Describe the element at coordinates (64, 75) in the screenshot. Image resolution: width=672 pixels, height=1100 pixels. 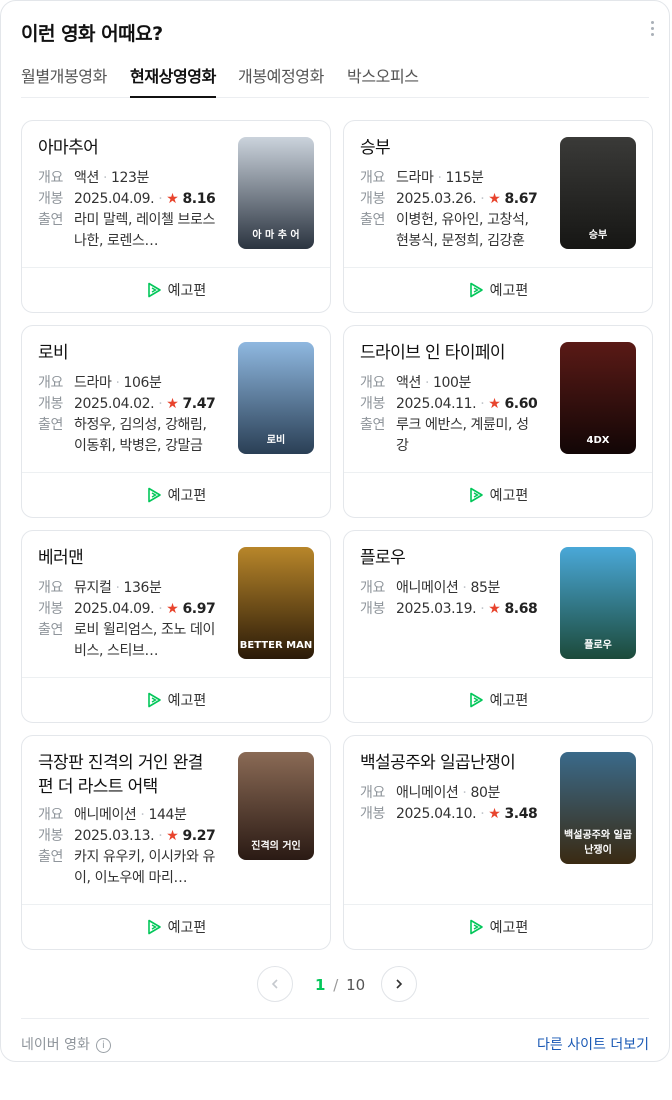
I see `tab-monthly-release: 월별개봉영화` at that location.